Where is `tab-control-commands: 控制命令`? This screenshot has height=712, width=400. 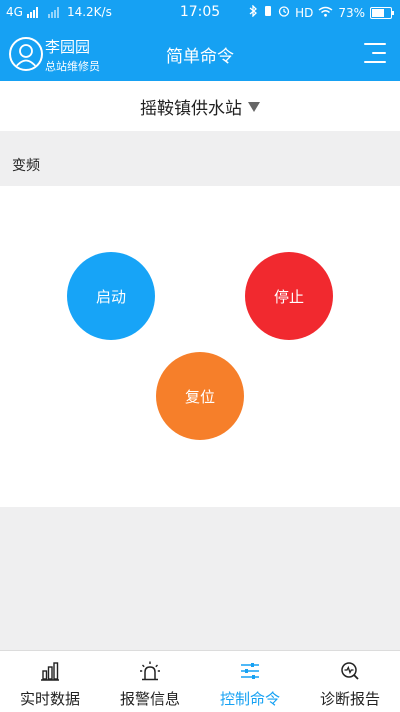
tab-control-commands: 控制命令 is located at coordinates (250, 681).